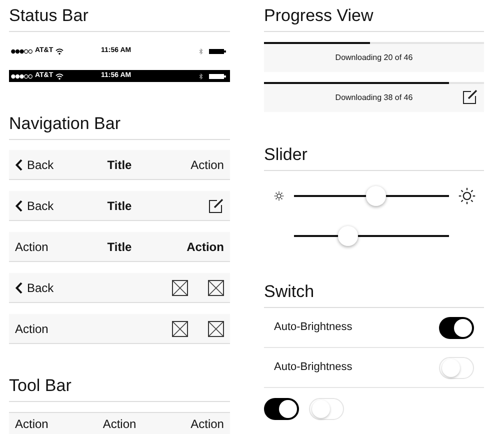 The height and width of the screenshot is (434, 501). Describe the element at coordinates (374, 98) in the screenshot. I see `progress-label: Downloading 38 of 46` at that location.